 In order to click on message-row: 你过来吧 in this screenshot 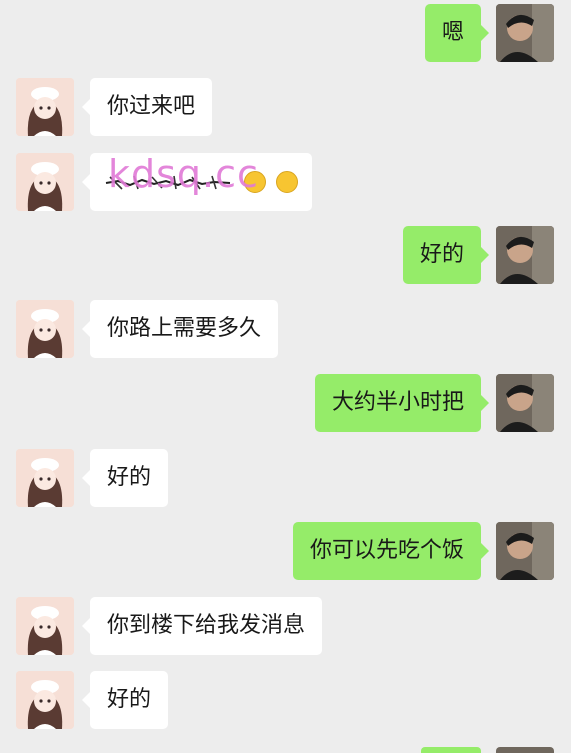, I will do `click(285, 107)`.